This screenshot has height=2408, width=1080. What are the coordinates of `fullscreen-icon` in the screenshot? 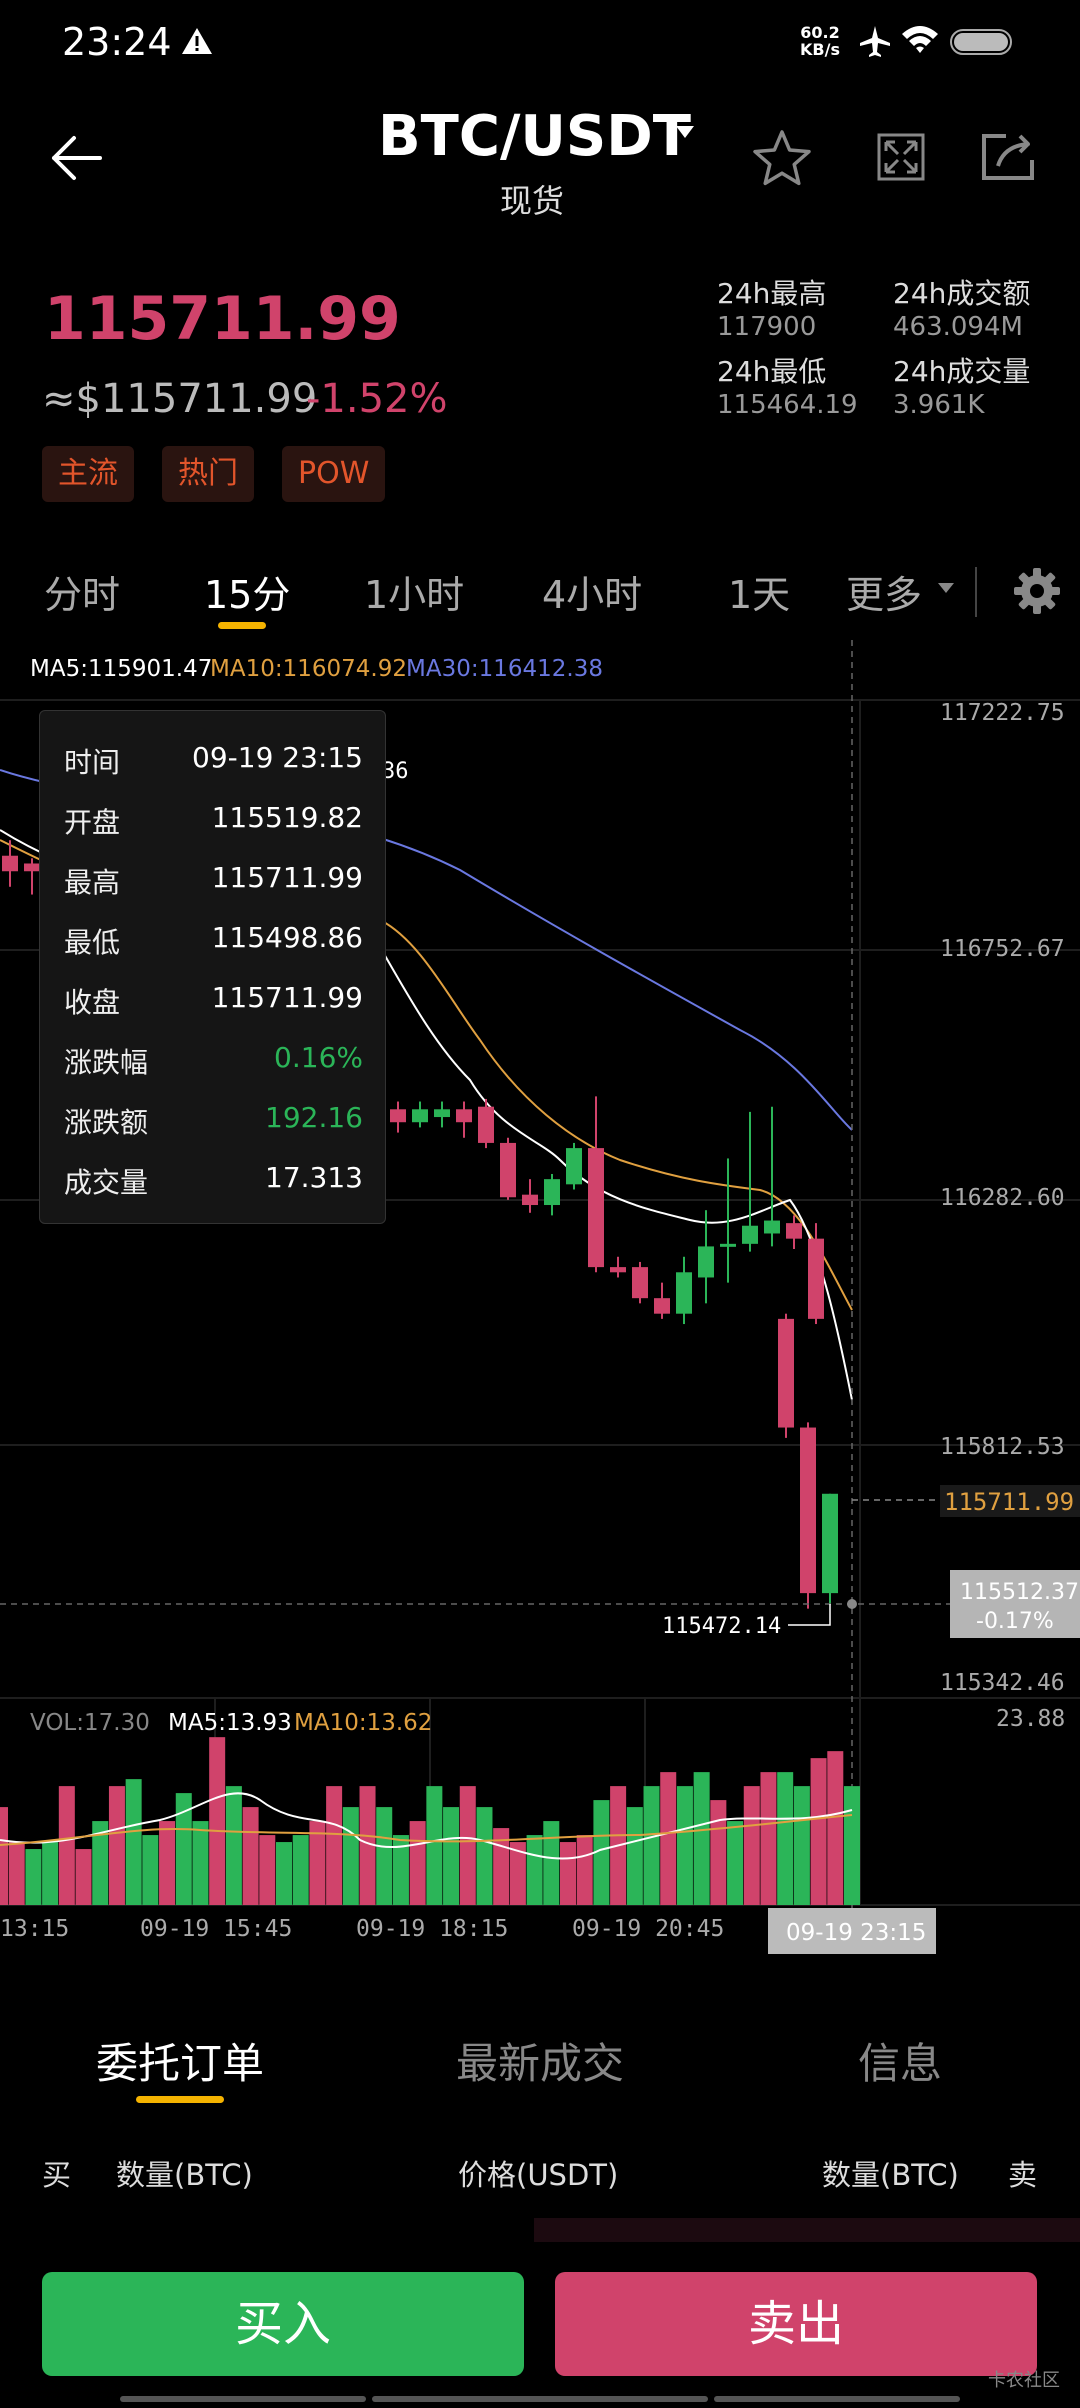 It's located at (901, 157).